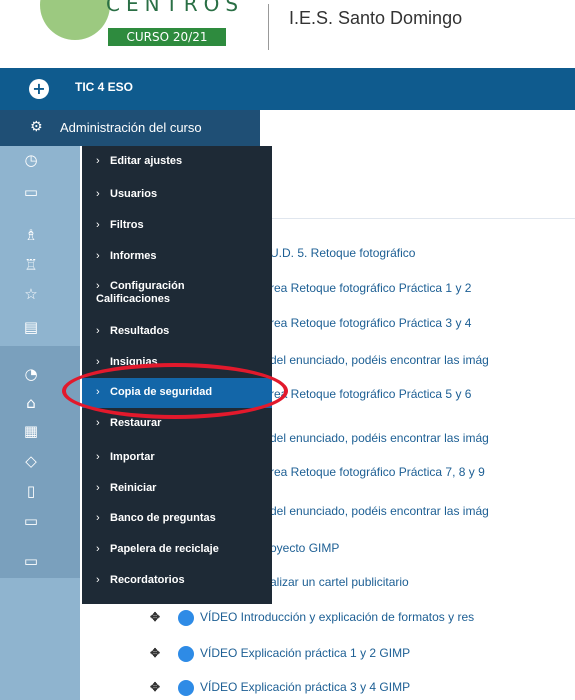  What do you see at coordinates (268, 27) in the screenshot?
I see `header-divider` at bounding box center [268, 27].